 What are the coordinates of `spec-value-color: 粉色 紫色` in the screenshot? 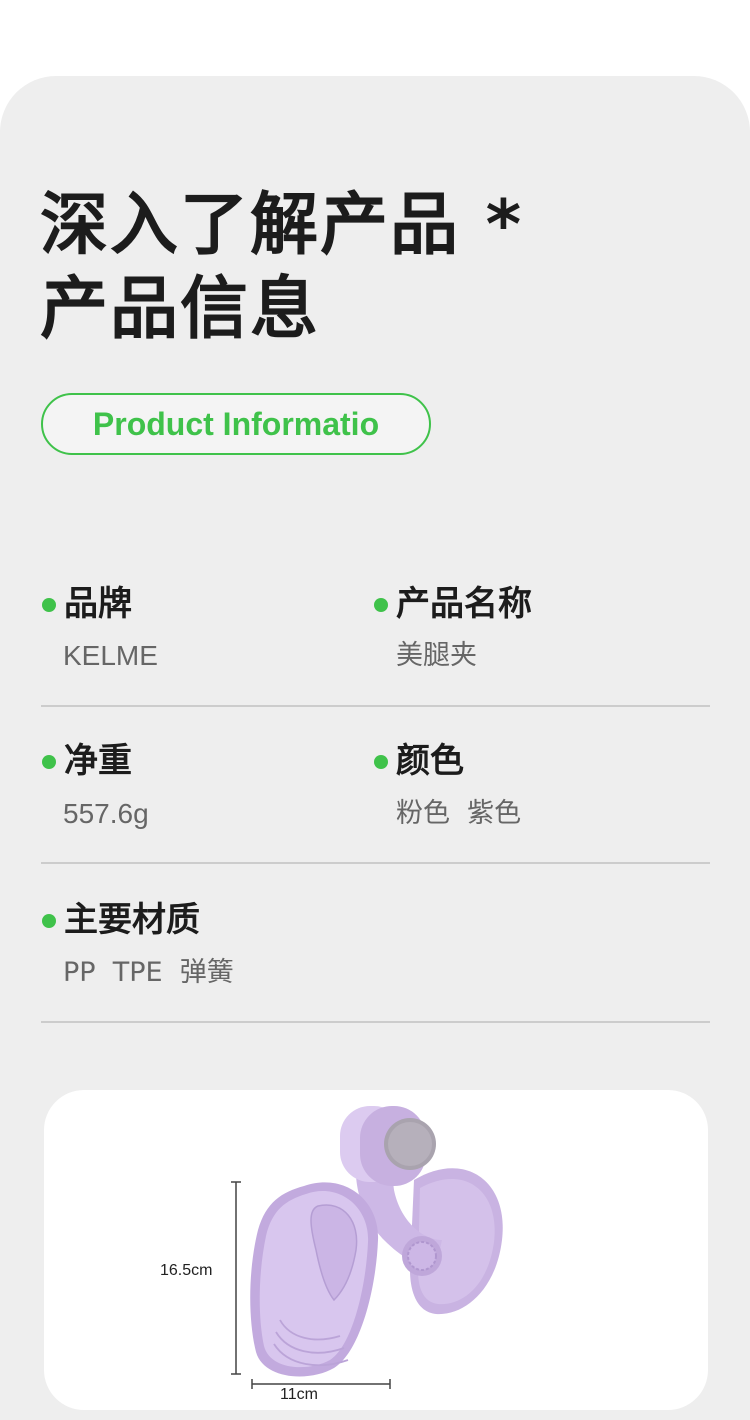 It's located at (459, 813).